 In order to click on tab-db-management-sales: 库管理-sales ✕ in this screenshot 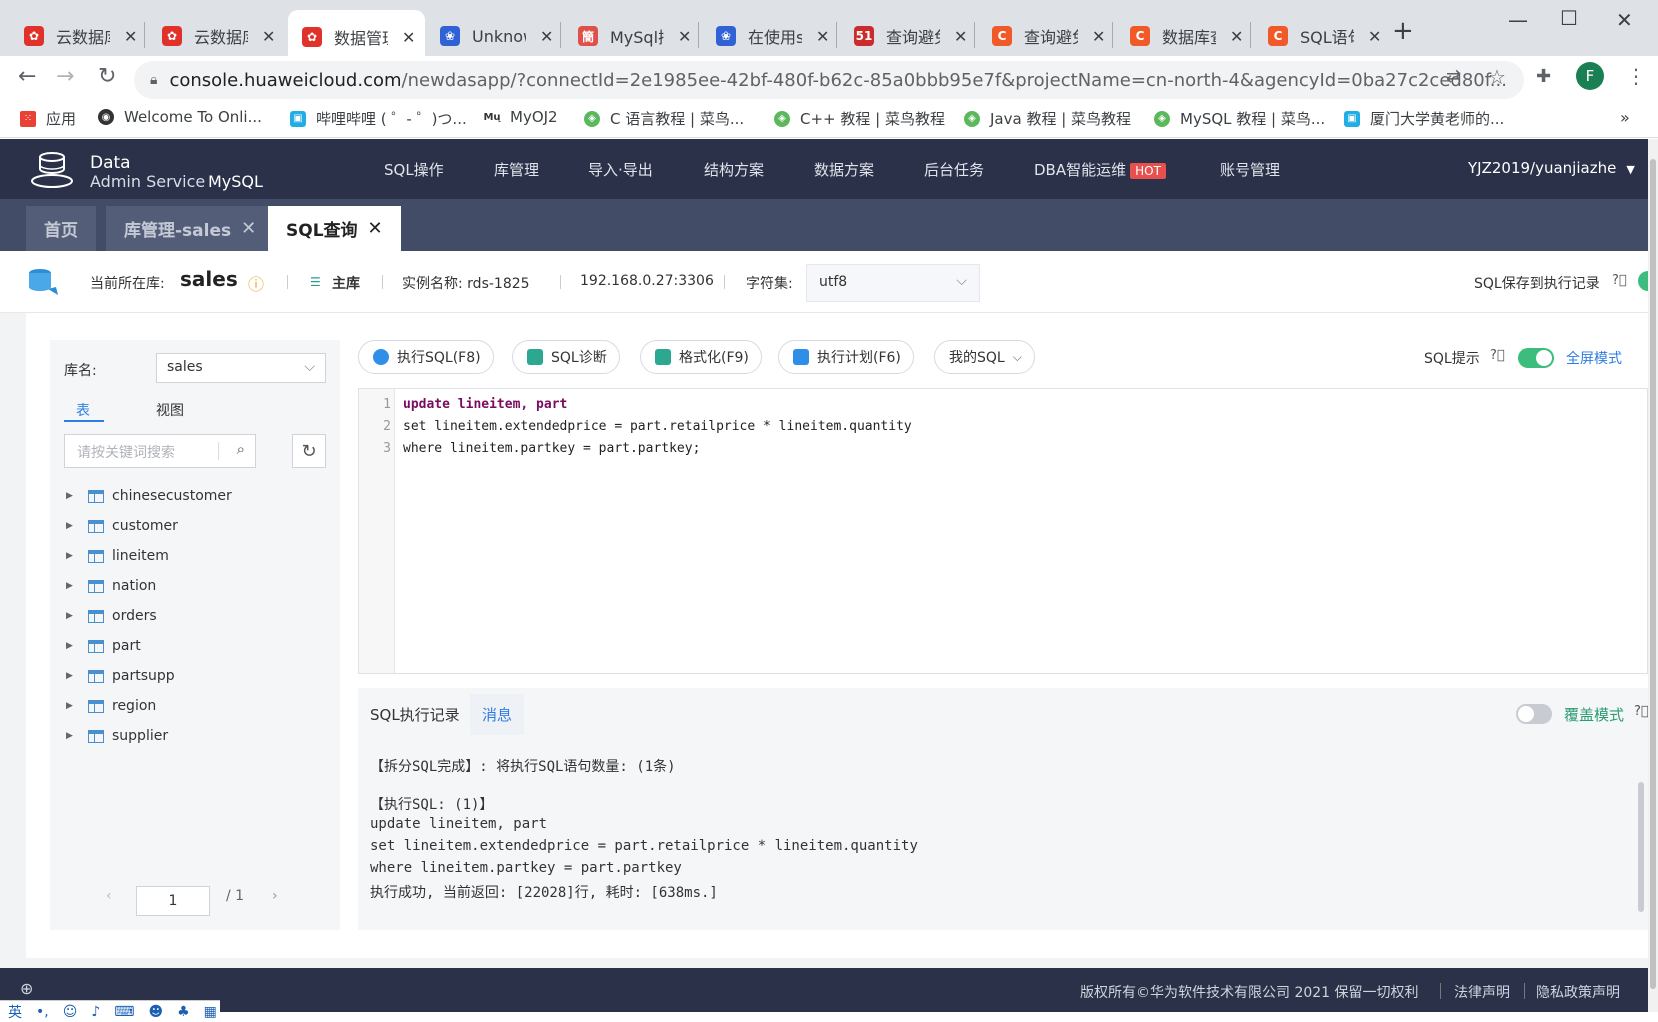, I will do `click(190, 228)`.